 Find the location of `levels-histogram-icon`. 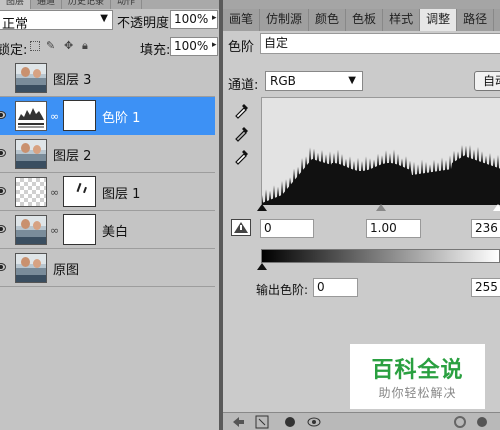

levels-histogram-icon is located at coordinates (31, 118).